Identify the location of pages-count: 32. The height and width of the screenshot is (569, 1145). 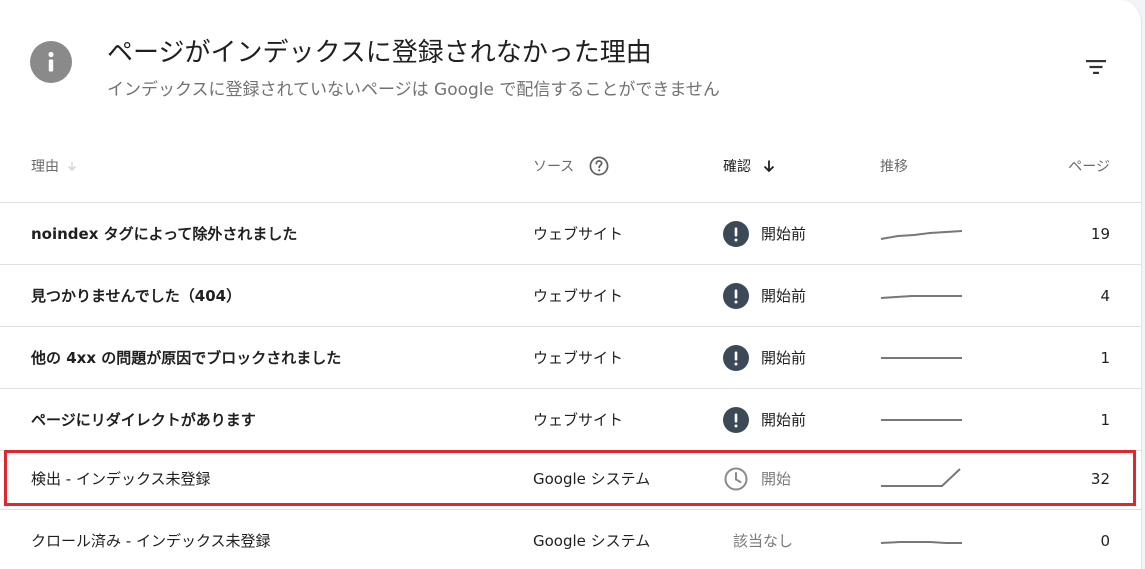
(1100, 478).